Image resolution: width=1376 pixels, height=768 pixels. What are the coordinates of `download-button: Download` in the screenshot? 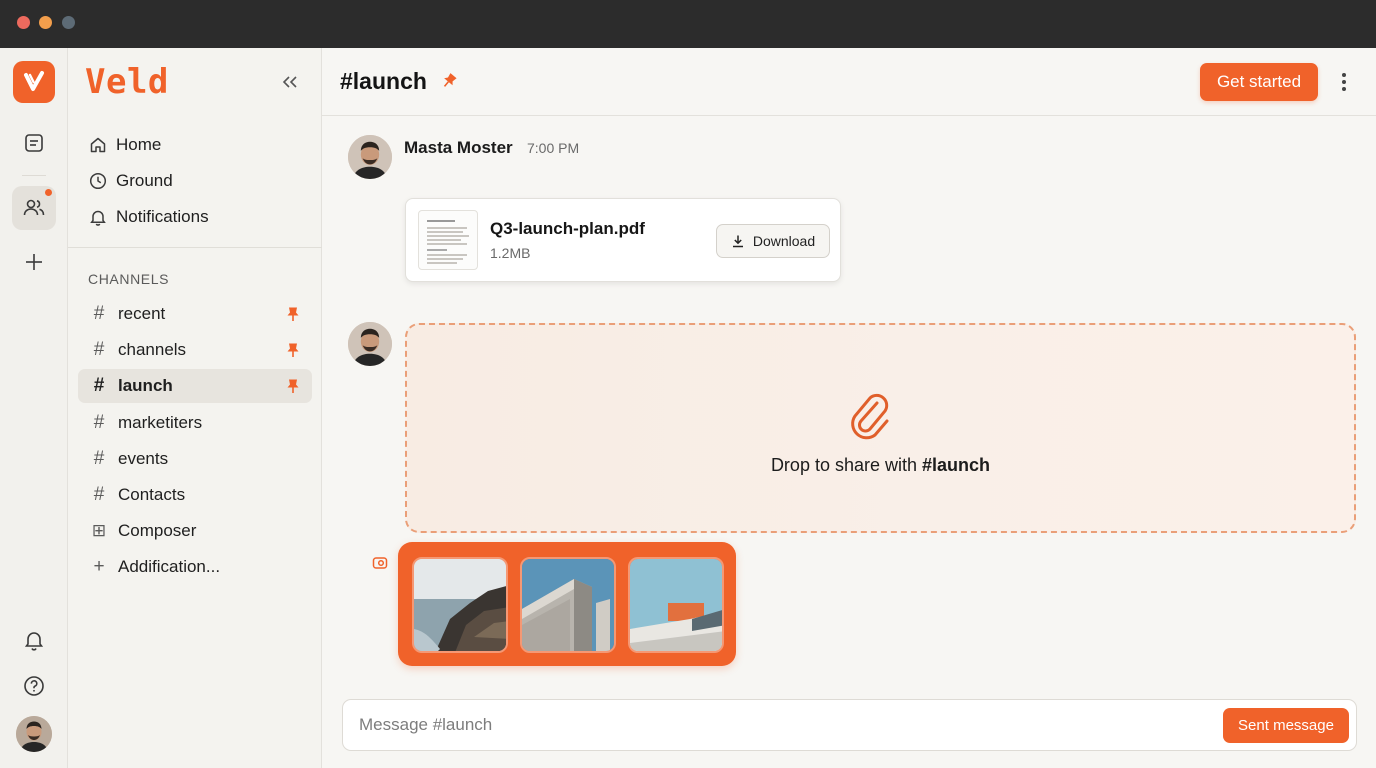 It's located at (773, 241).